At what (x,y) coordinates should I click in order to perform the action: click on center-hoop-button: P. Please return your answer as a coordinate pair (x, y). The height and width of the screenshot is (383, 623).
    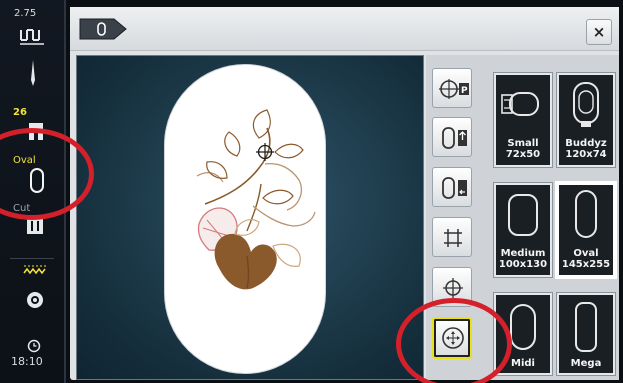
    Looking at the image, I should click on (452, 88).